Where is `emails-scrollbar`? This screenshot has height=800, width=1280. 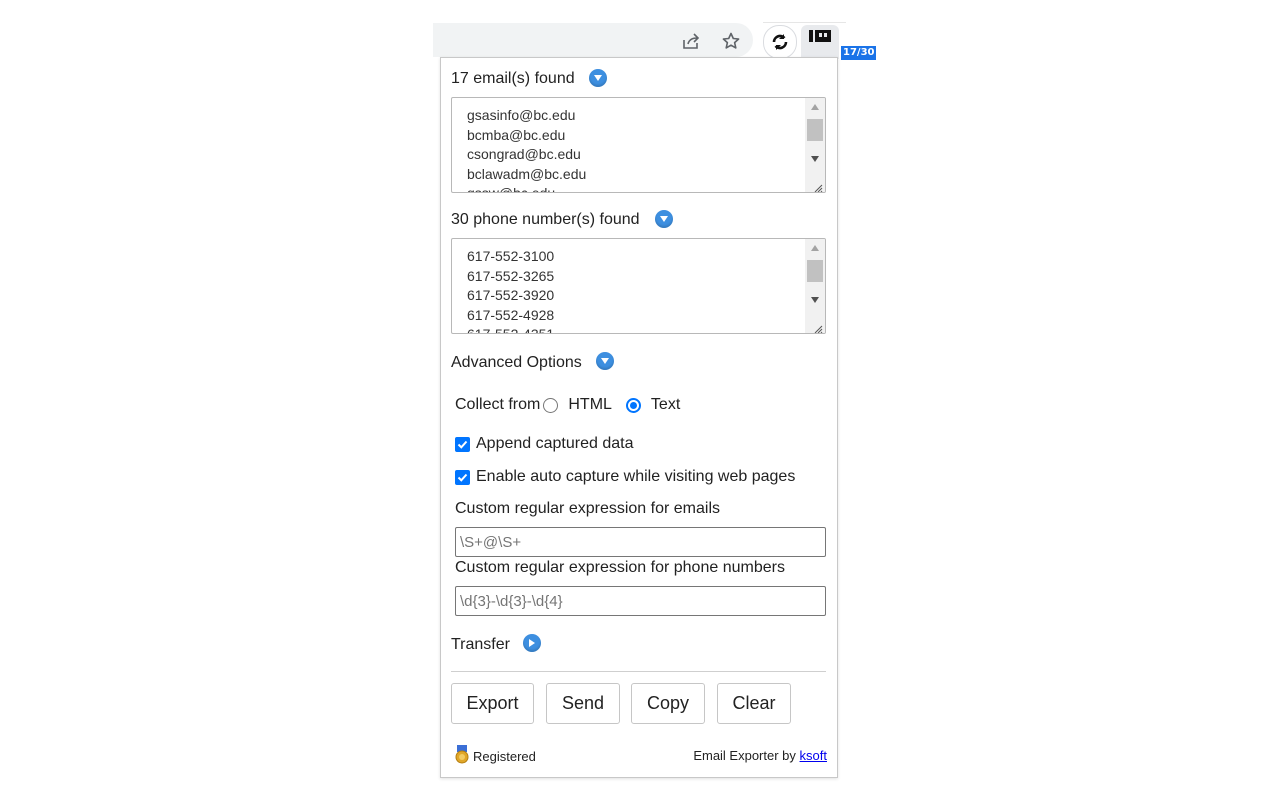
emails-scrollbar is located at coordinates (815, 145).